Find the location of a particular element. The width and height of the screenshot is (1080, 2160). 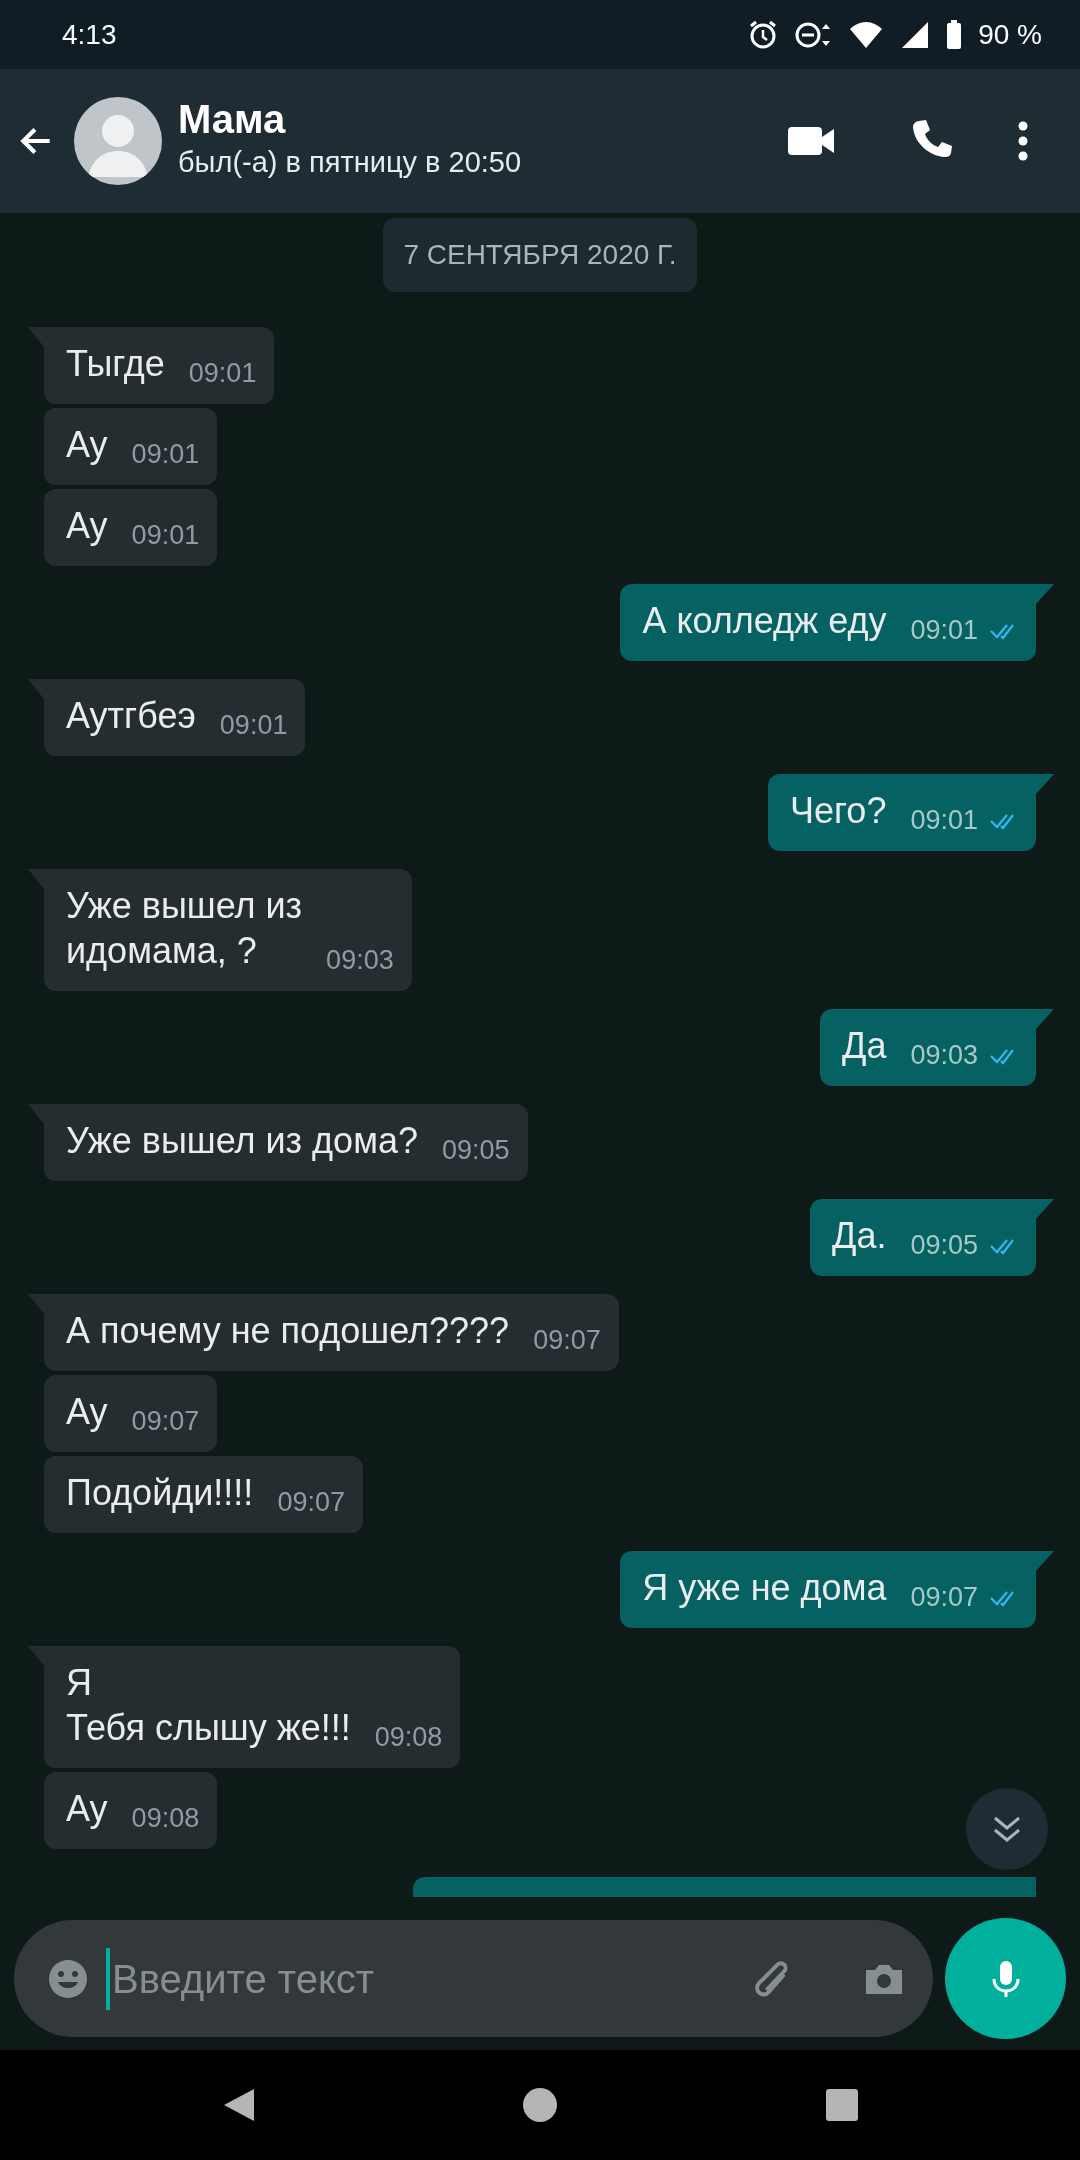

message-text: Я Тебя слышу же!!! is located at coordinates (208, 1705).